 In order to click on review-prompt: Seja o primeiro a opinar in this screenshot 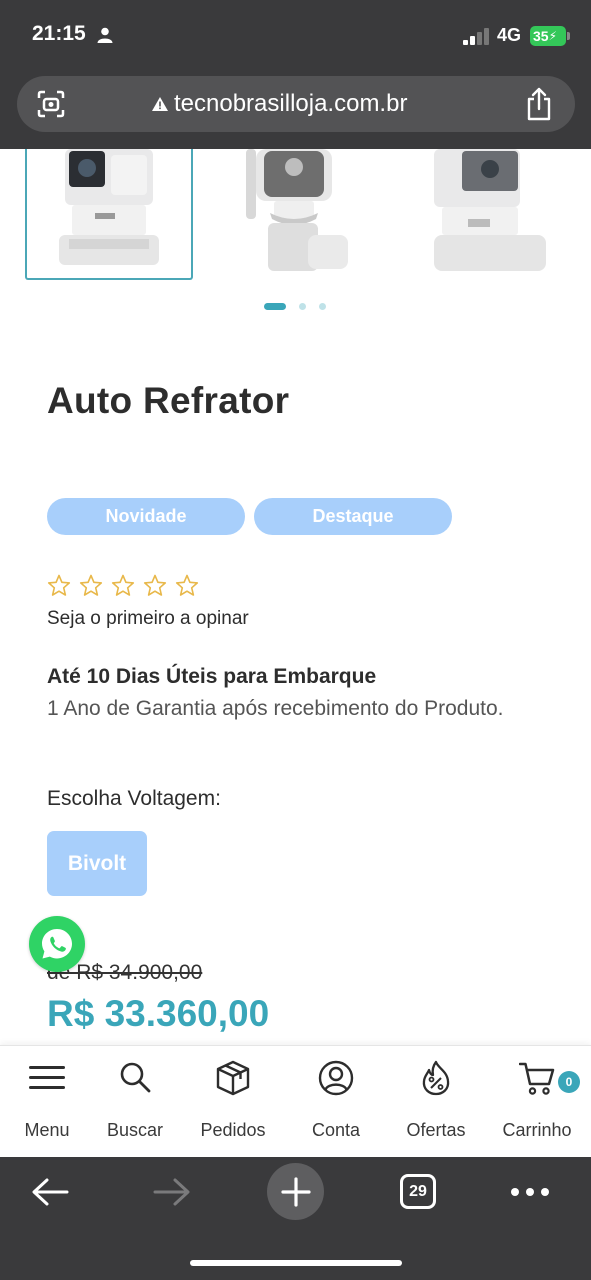, I will do `click(148, 619)`.